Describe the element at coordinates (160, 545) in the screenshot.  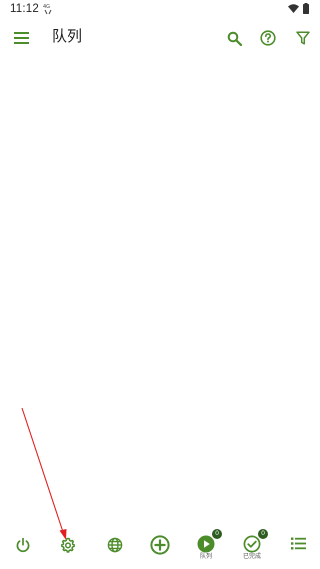
I see `add-circle-icon` at that location.